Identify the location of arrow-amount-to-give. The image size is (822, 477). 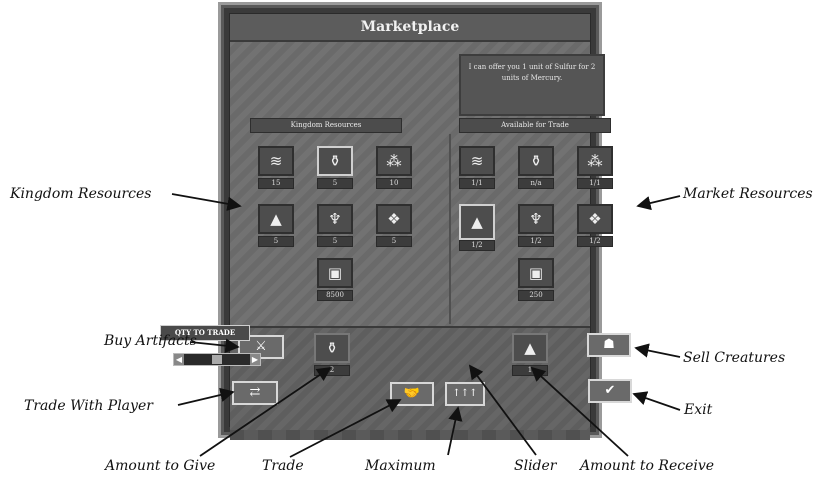
(265, 411).